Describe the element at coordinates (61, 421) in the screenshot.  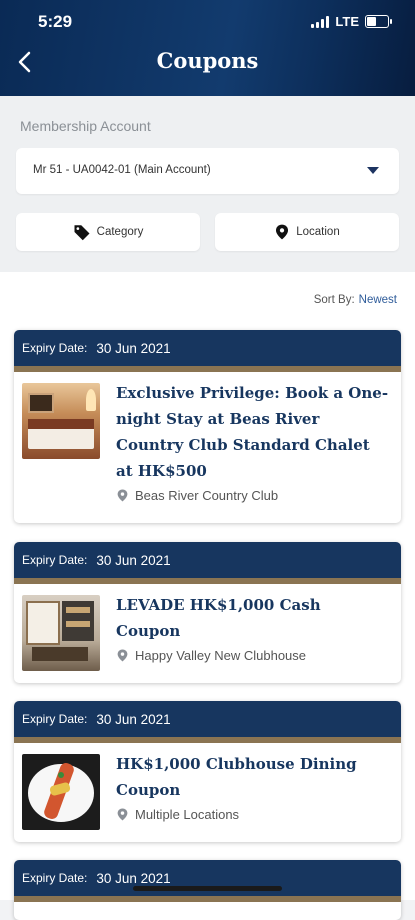
I see `hotel-room-image` at that location.